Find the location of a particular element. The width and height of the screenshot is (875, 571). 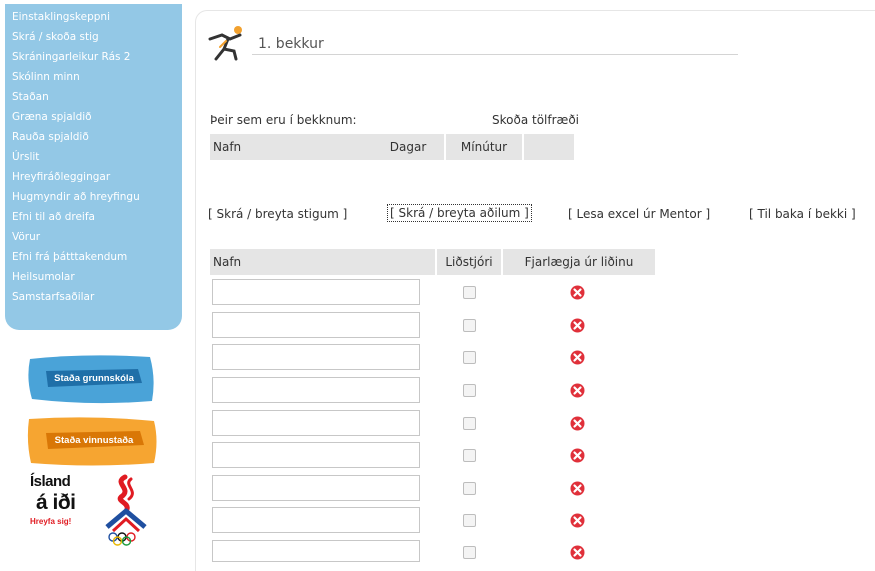

read-excel-link: [ Lesa excel úr Mentor ] is located at coordinates (639, 214).